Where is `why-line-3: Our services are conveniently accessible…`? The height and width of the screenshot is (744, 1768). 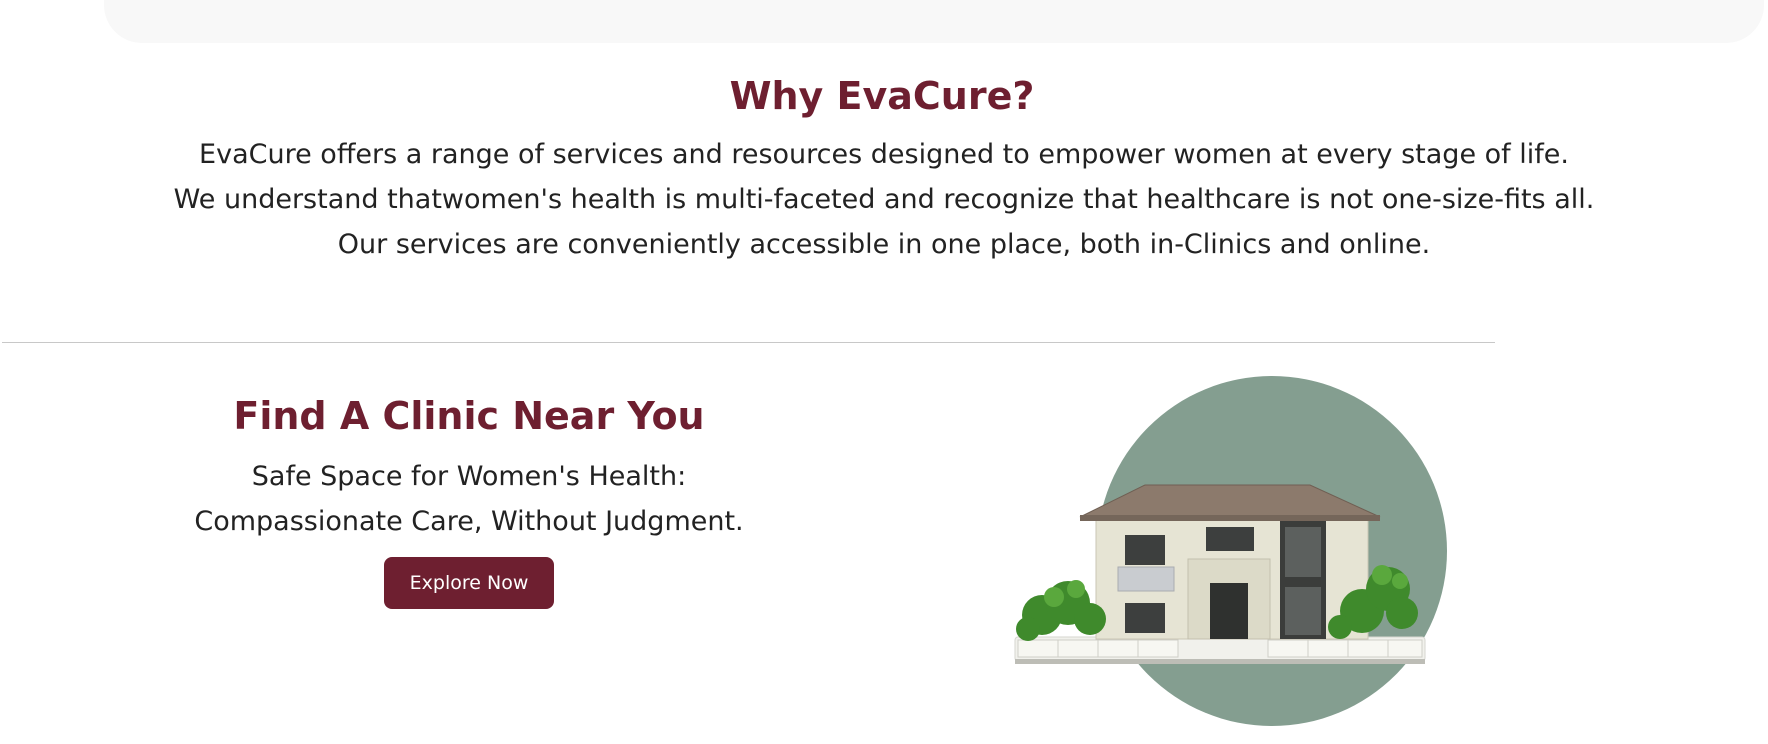
why-line-3: Our services are conveniently accessible… is located at coordinates (884, 244).